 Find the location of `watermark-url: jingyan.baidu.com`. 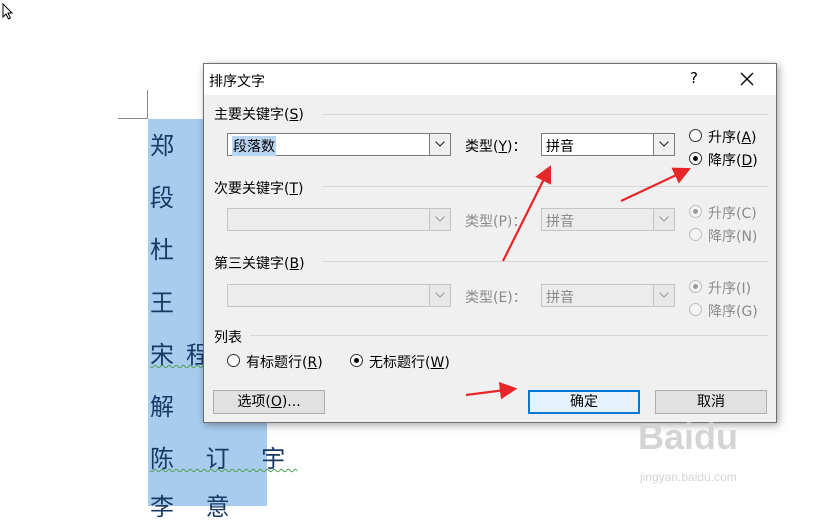

watermark-url: jingyan.baidu.com is located at coordinates (688, 477).